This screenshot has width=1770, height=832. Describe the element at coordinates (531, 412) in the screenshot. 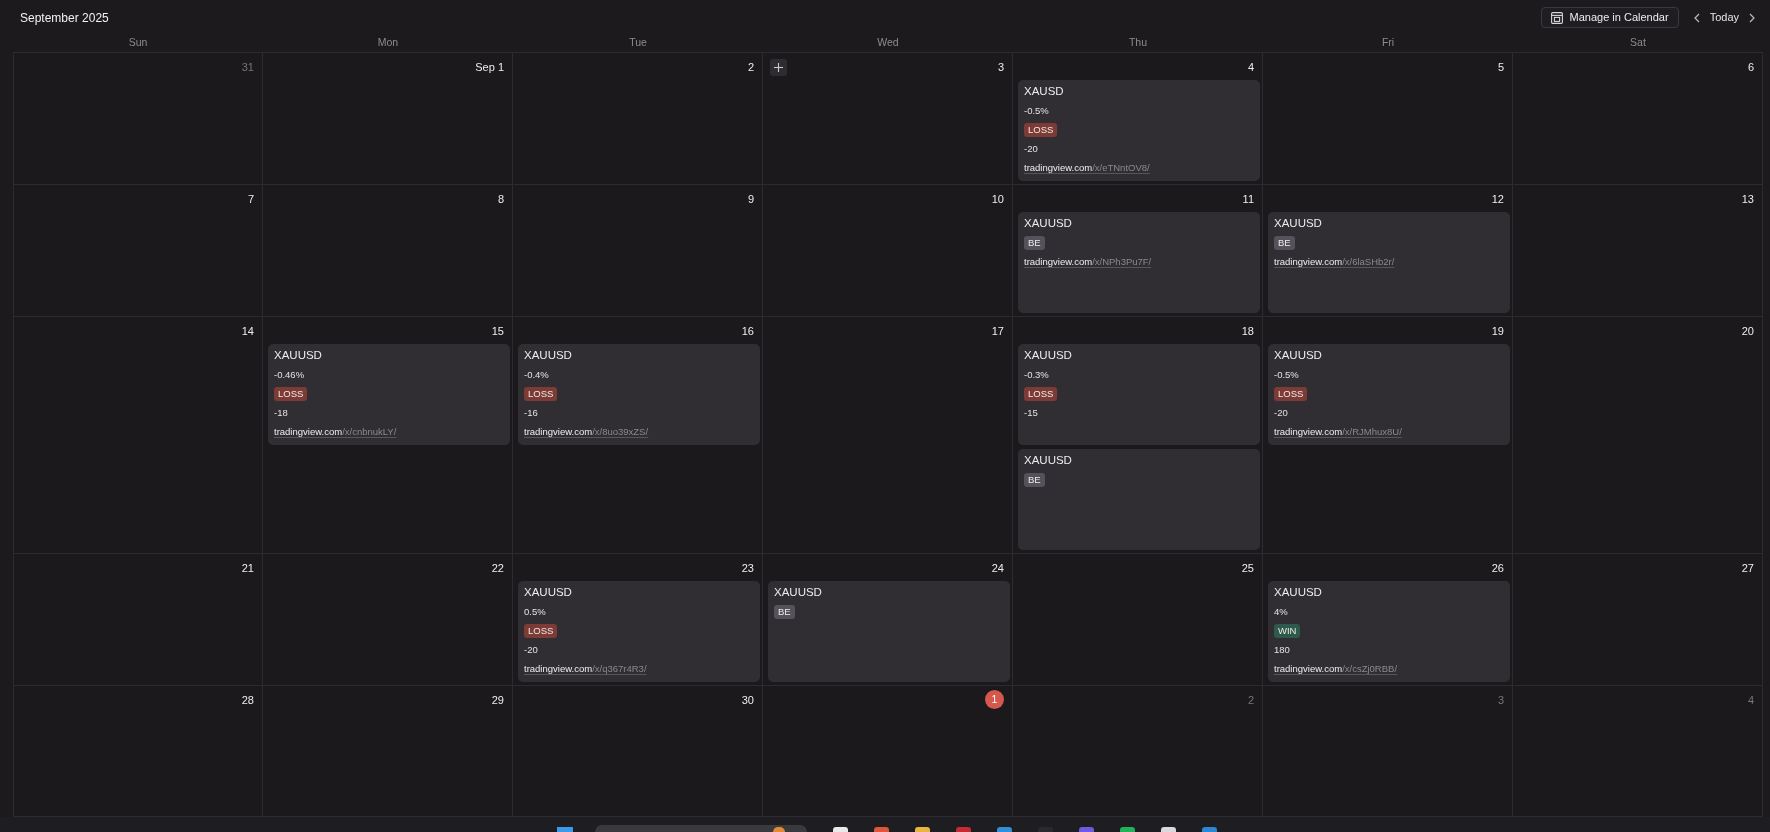

I see `points-text: -16` at that location.